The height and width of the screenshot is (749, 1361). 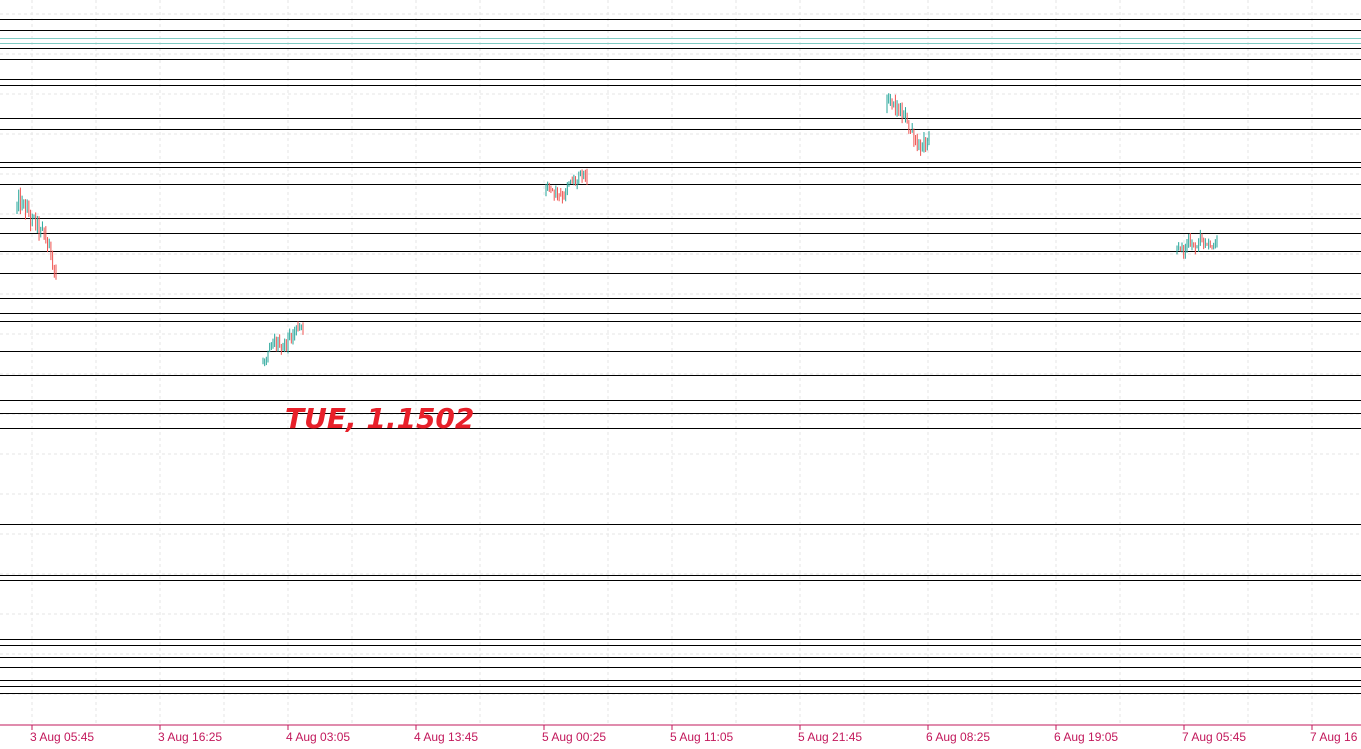 I want to click on x-tick-label: 5 Aug 21:45, so click(x=830, y=737).